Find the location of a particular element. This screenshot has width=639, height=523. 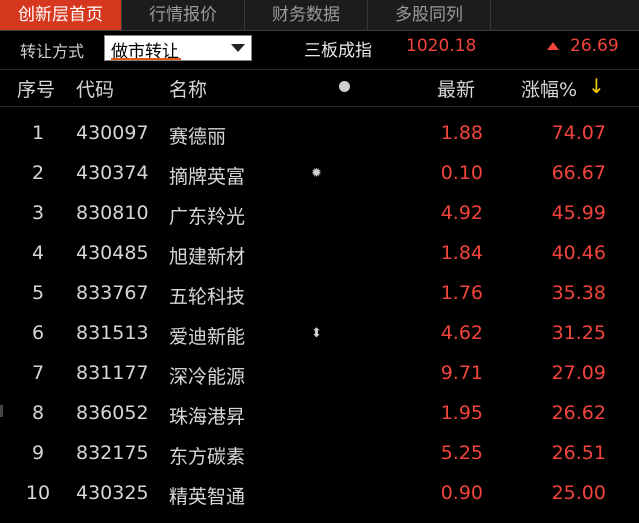

table-row: 8 836052 珠海港昇 1.95 26.62 is located at coordinates (319, 414).